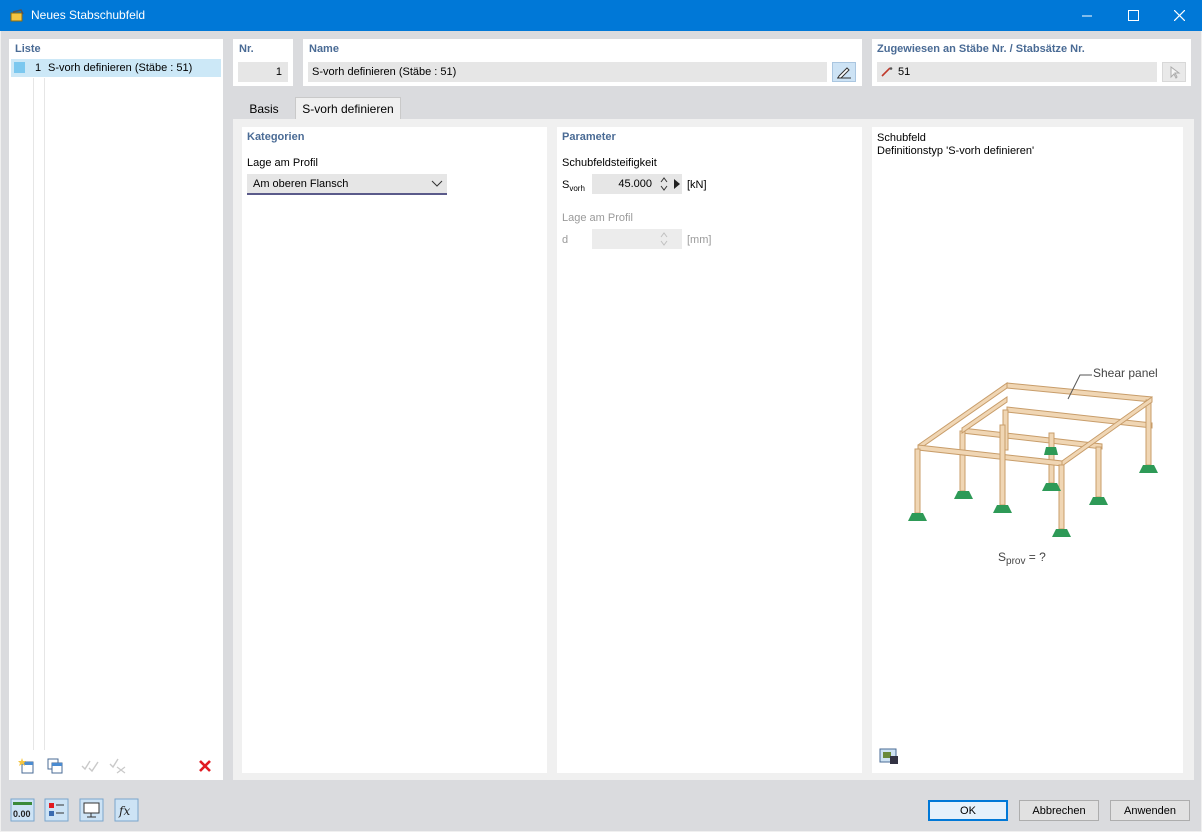  I want to click on chevron-down-icon, so click(437, 183).